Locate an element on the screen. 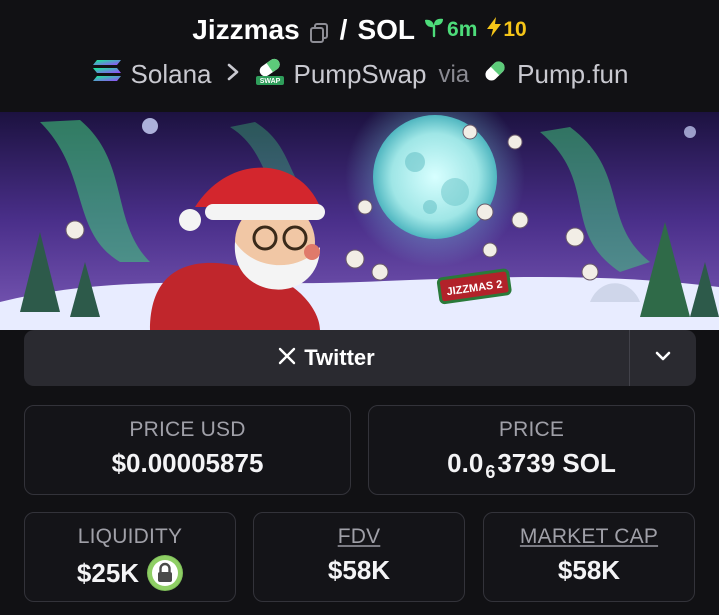 The height and width of the screenshot is (615, 719). boost-count: 10 is located at coordinates (506, 30).